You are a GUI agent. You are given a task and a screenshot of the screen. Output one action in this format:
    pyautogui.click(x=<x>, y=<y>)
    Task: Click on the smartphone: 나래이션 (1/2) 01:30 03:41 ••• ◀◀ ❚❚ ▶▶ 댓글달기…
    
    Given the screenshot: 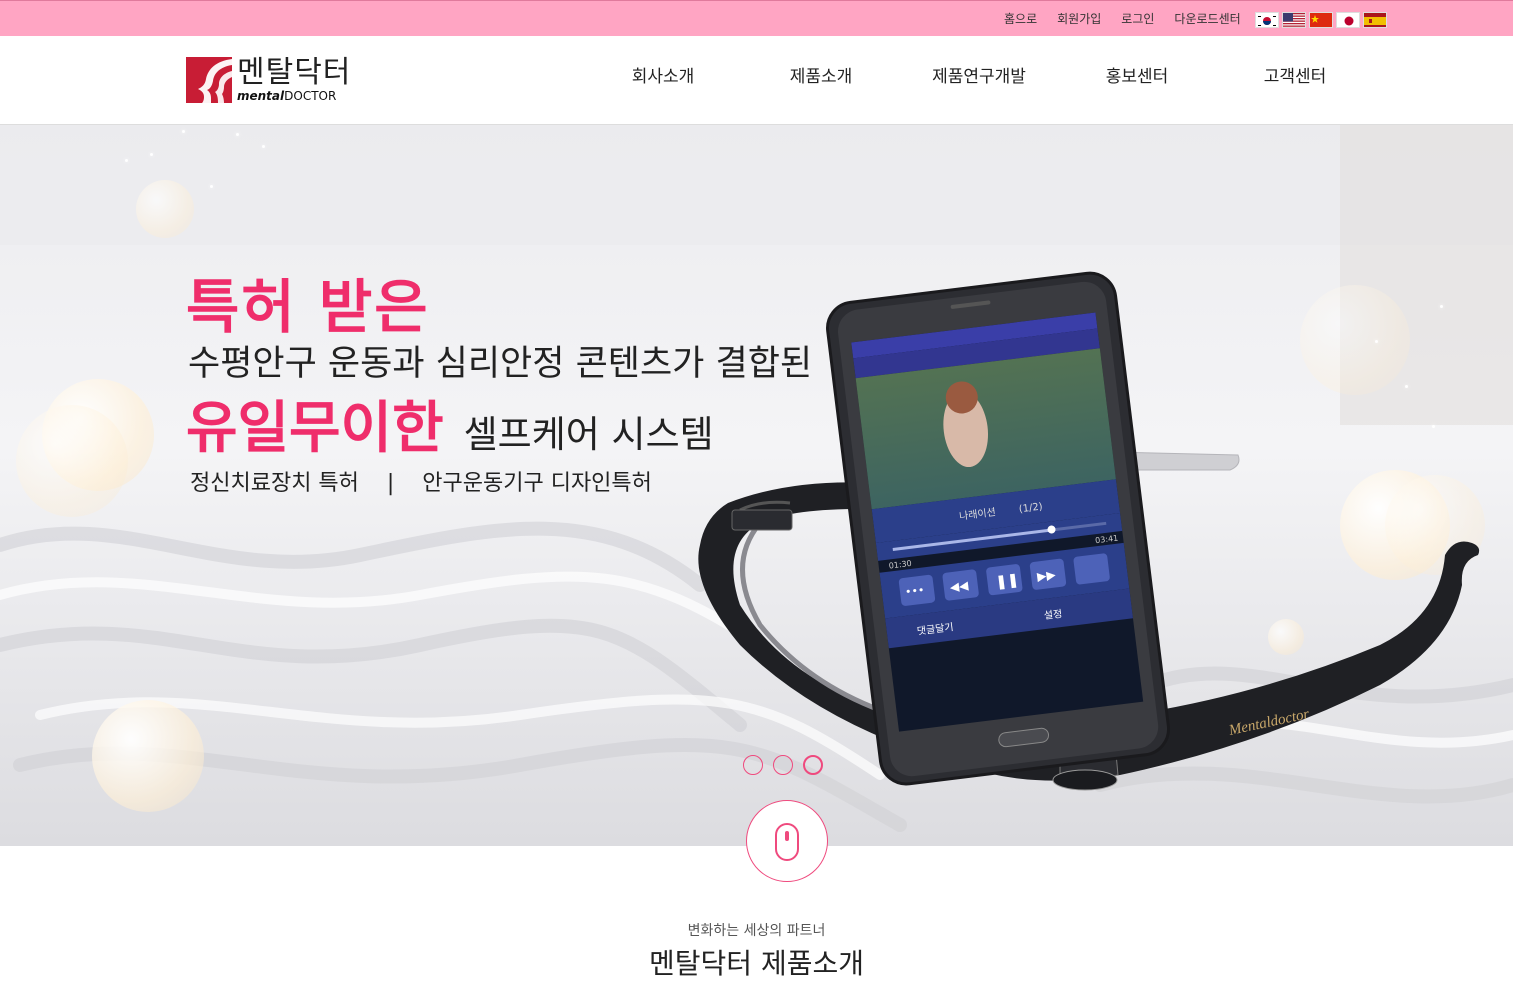 What is the action you would take?
    pyautogui.click(x=998, y=528)
    